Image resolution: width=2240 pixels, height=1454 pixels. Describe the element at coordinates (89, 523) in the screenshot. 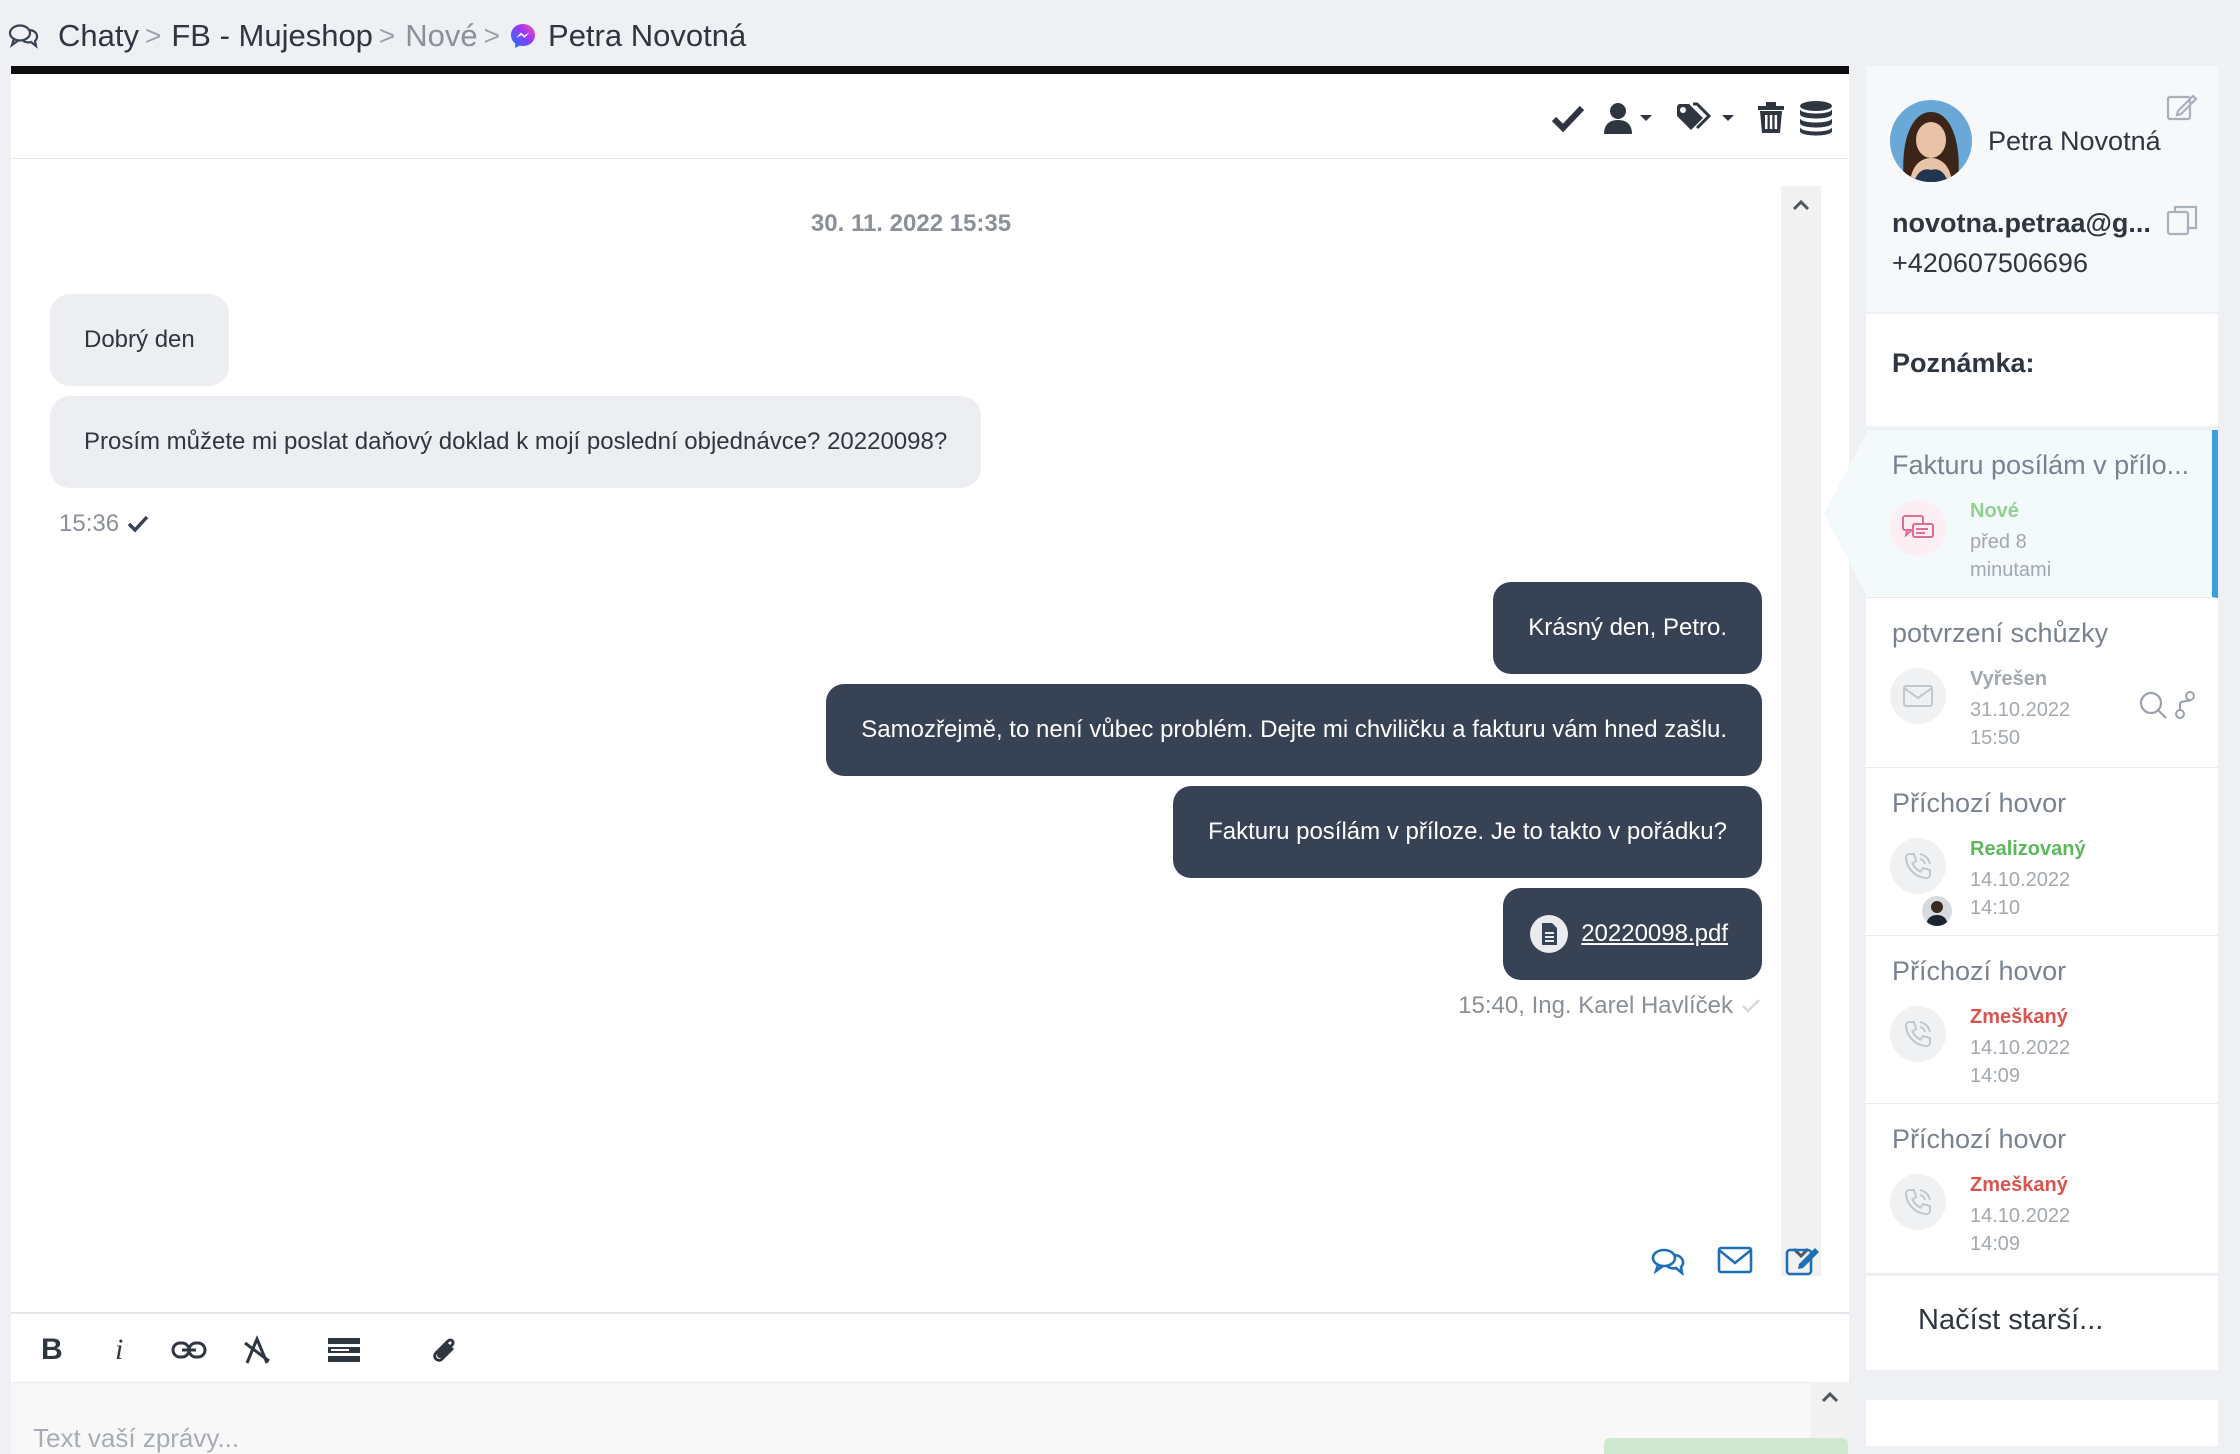

I see `incoming-time: 15:36` at that location.